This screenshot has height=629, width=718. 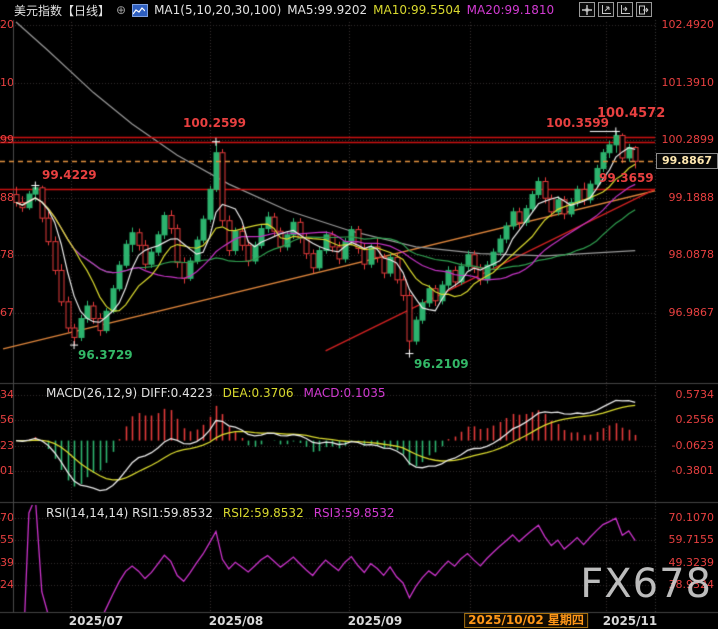 I want to click on selected-date-tag: 2025/10/02 星期四, so click(x=526, y=620).